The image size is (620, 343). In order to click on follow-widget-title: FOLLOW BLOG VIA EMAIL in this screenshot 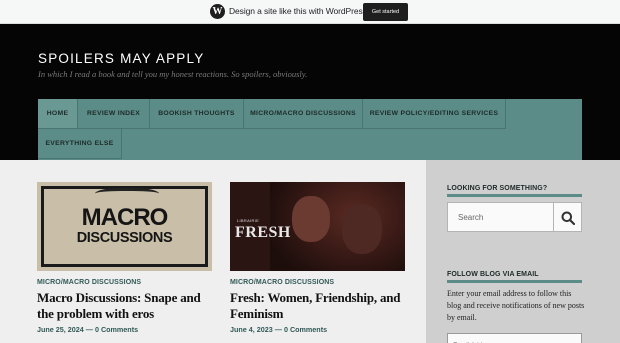, I will do `click(493, 274)`.